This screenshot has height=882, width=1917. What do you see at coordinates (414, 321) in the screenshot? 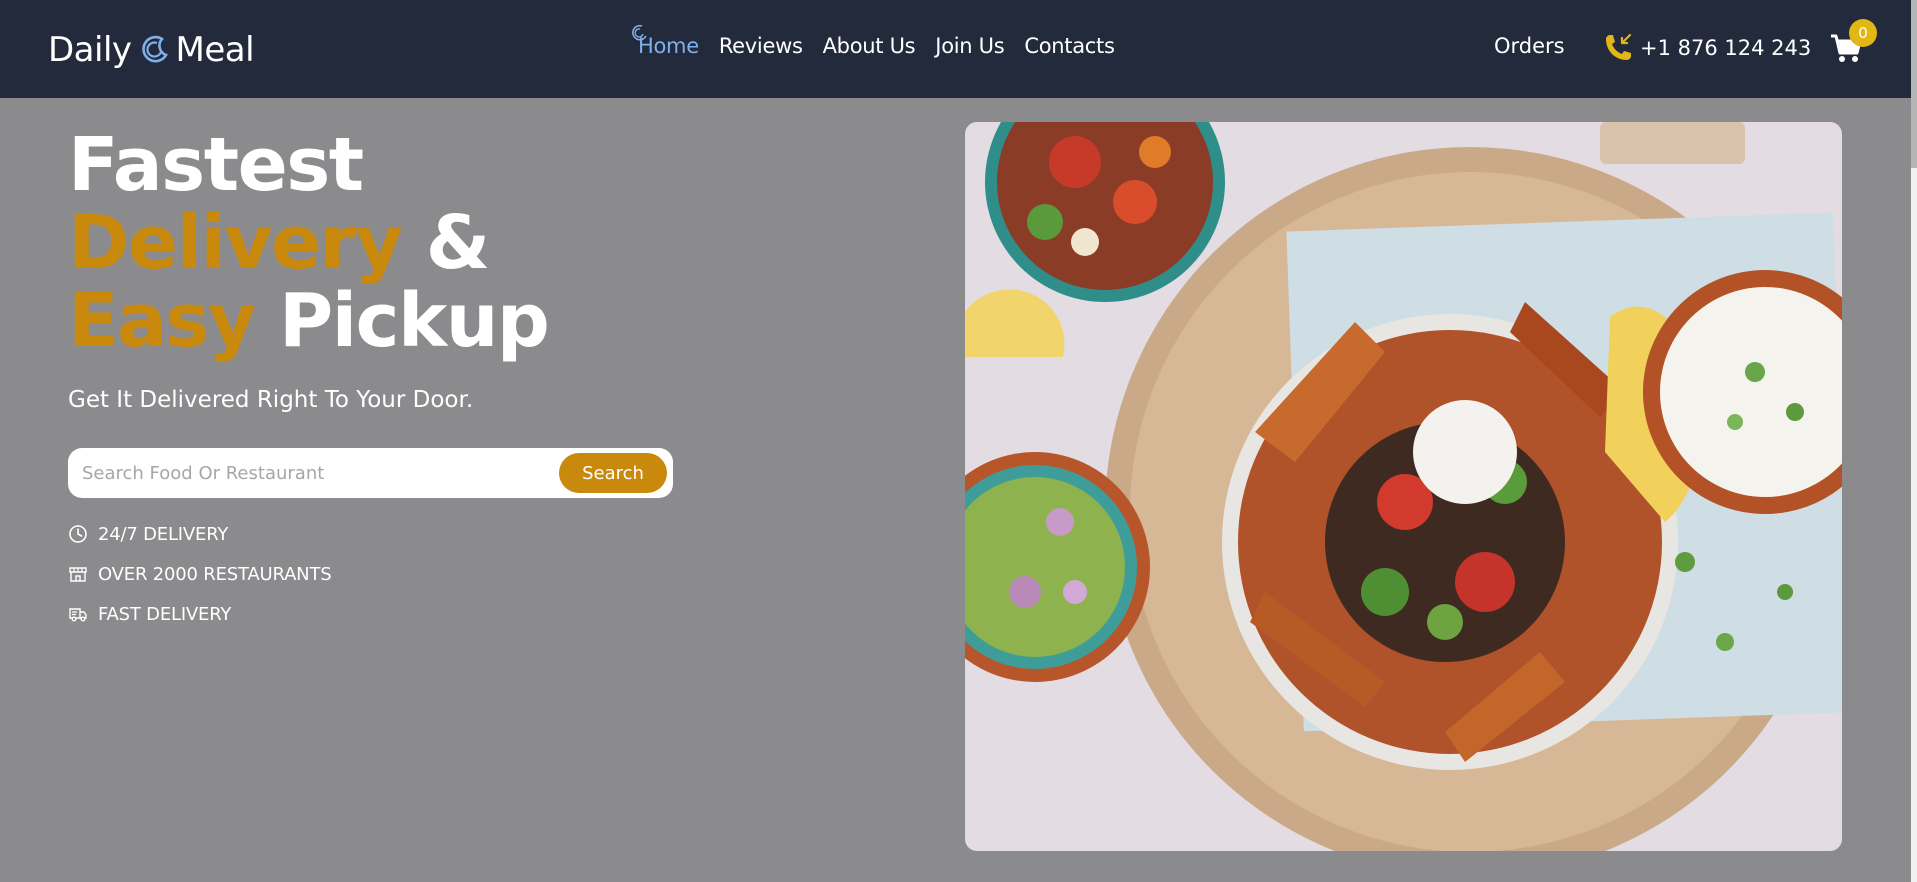
I see `hero-title-pickup: Pickup` at bounding box center [414, 321].